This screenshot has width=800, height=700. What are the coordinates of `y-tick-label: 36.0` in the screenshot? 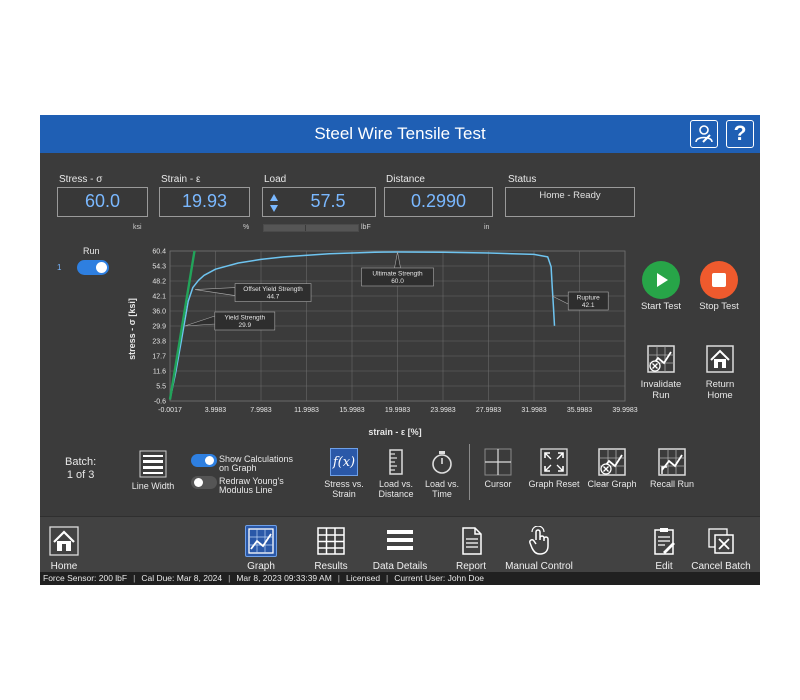 It's located at (159, 312).